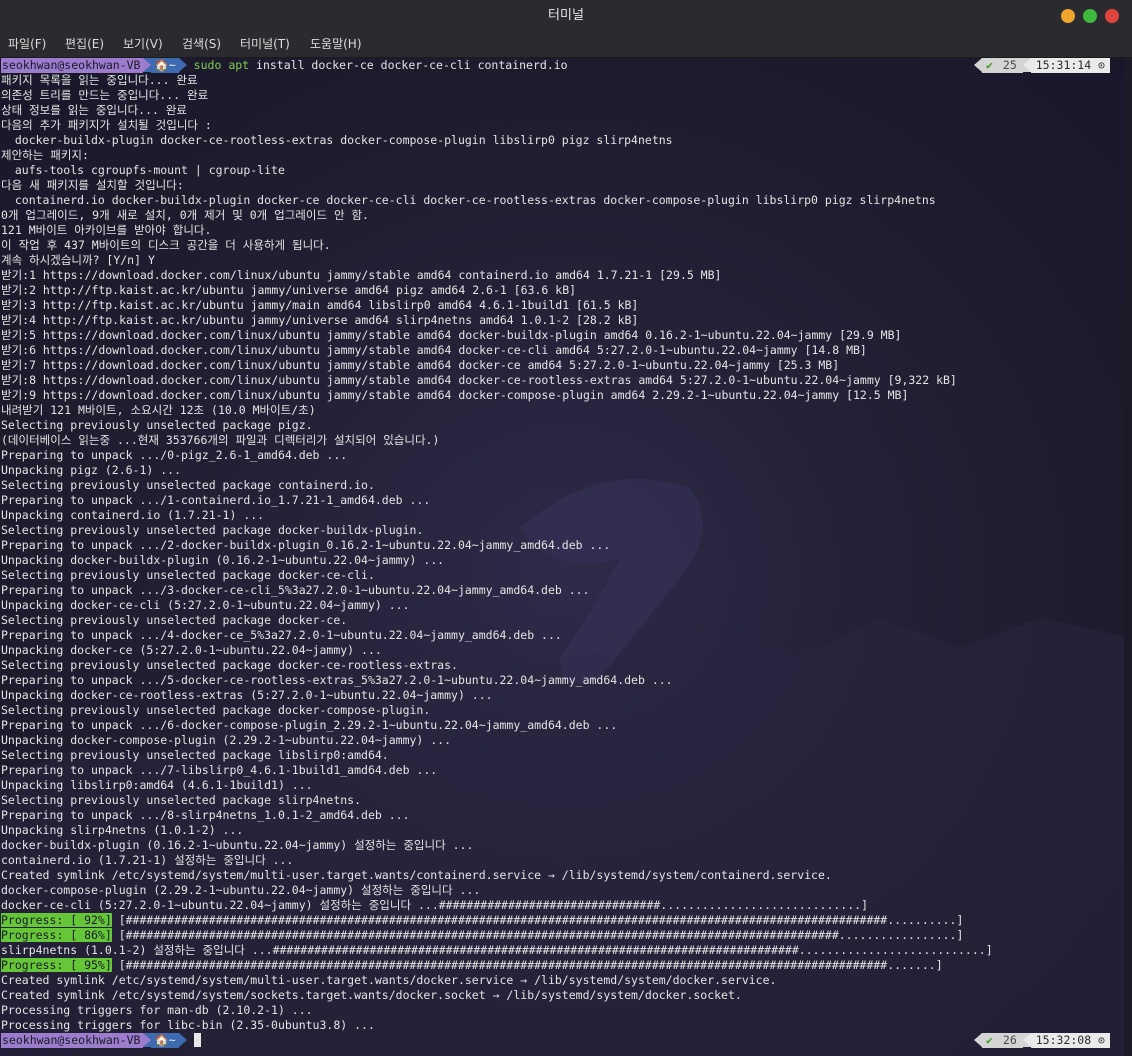 Image resolution: width=1132 pixels, height=1056 pixels. I want to click on output-line: 패키지 목록을 읽는 중입니다... 완료, so click(99, 80).